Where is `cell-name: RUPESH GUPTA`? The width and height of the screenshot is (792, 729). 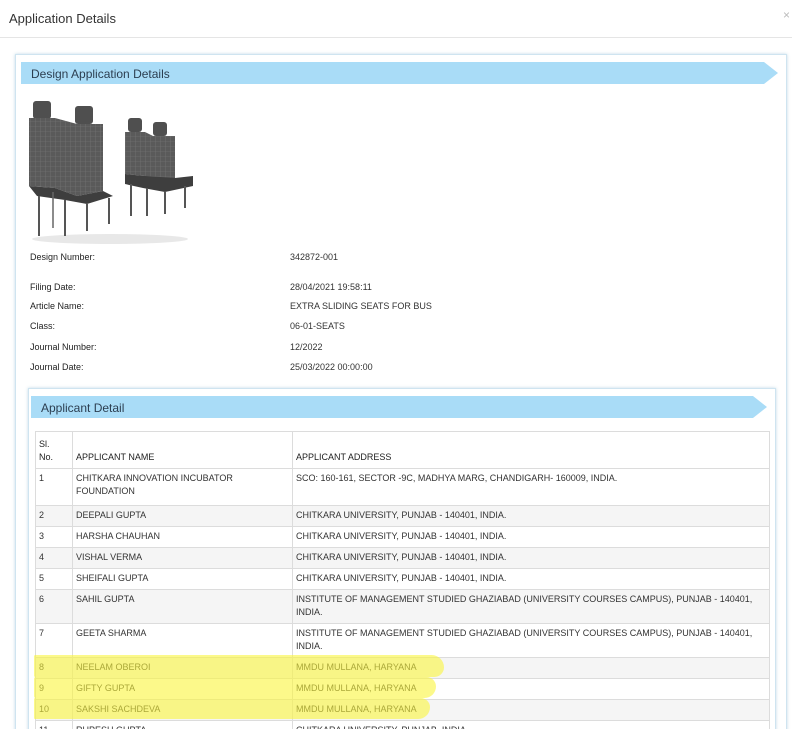 cell-name: RUPESH GUPTA is located at coordinates (182, 724).